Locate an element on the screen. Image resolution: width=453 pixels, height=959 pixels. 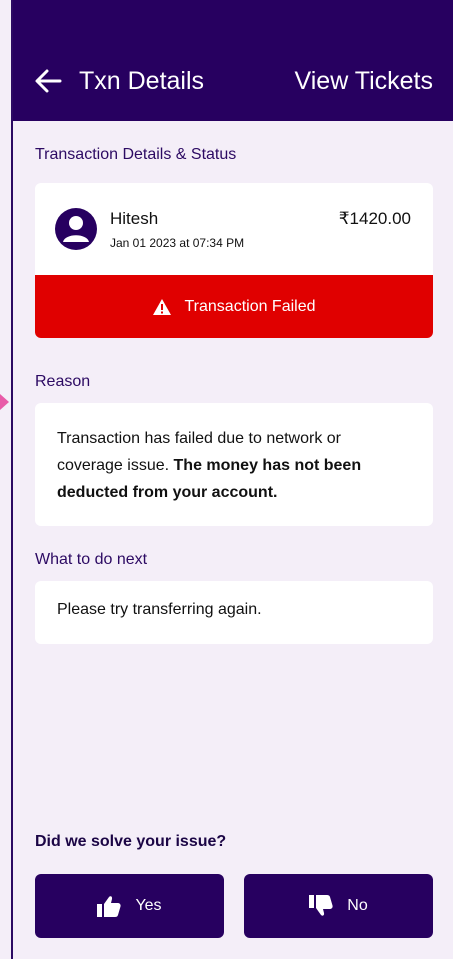
next-steps-card: Please try transferring again. is located at coordinates (234, 612).